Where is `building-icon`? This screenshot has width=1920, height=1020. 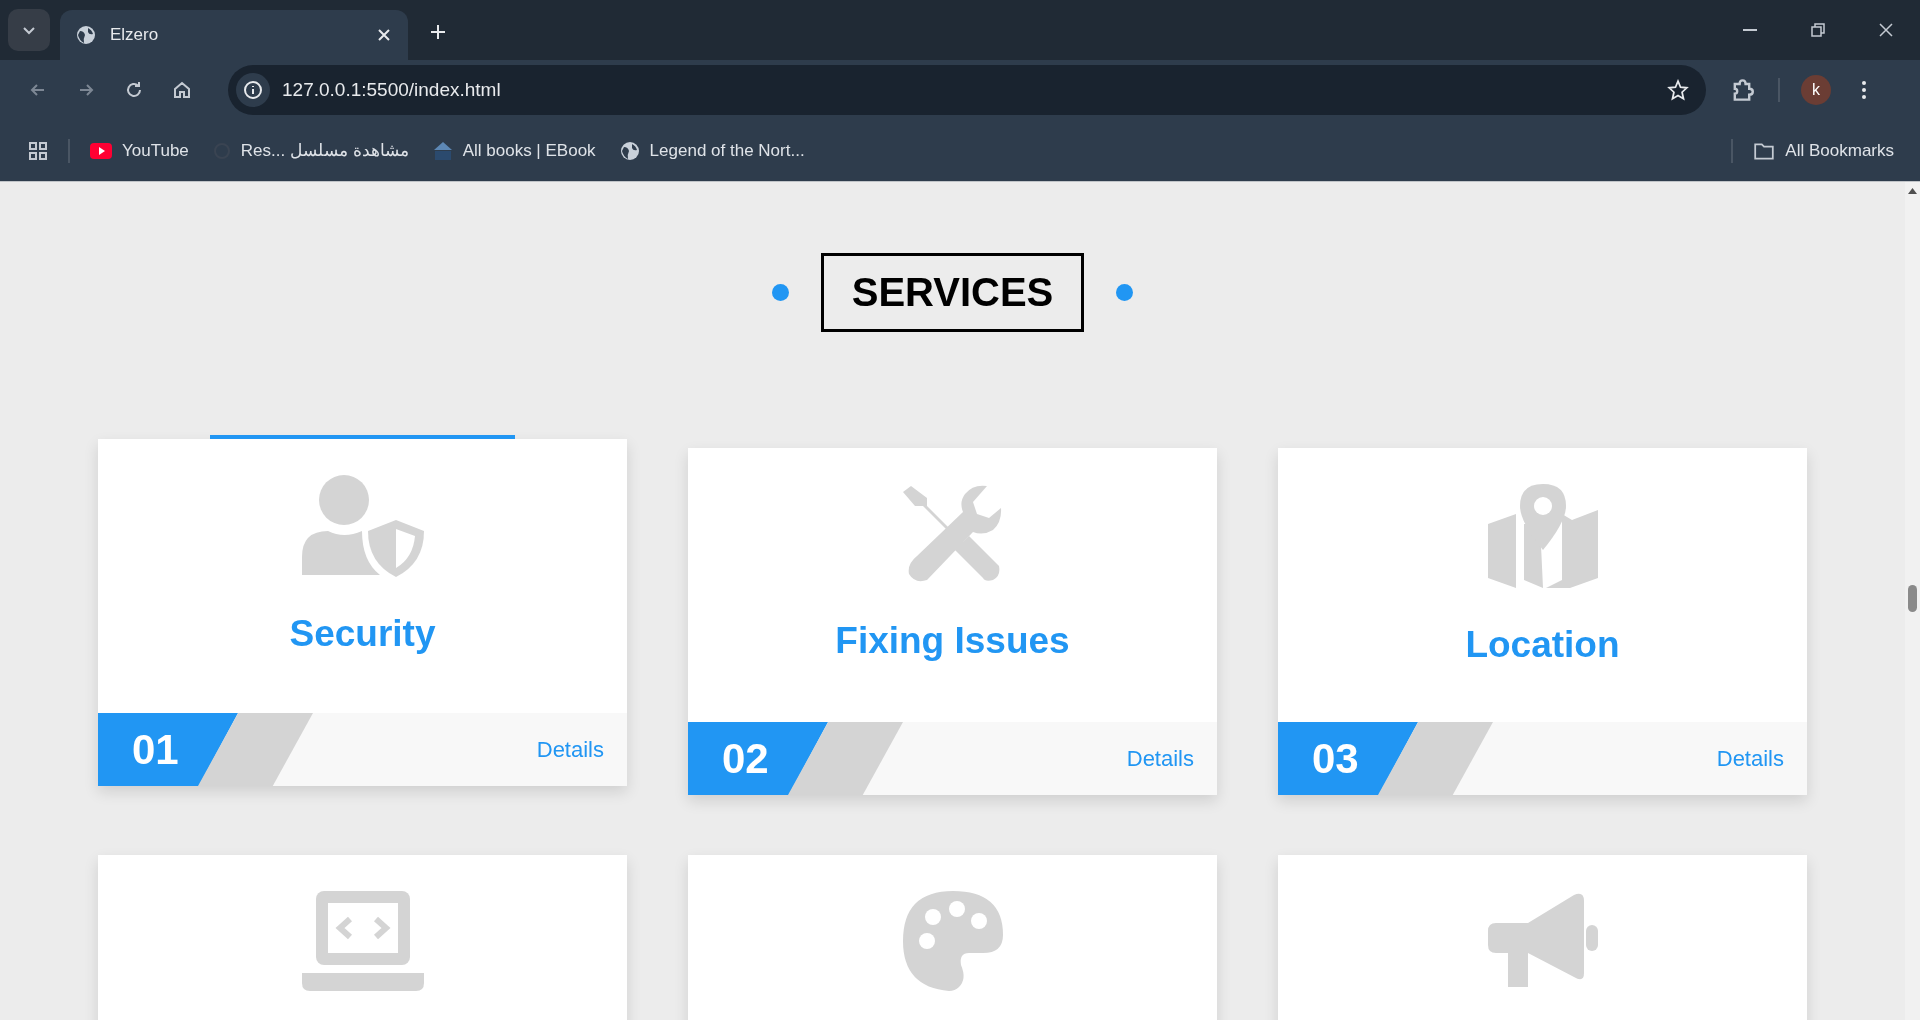
building-icon is located at coordinates (442, 150).